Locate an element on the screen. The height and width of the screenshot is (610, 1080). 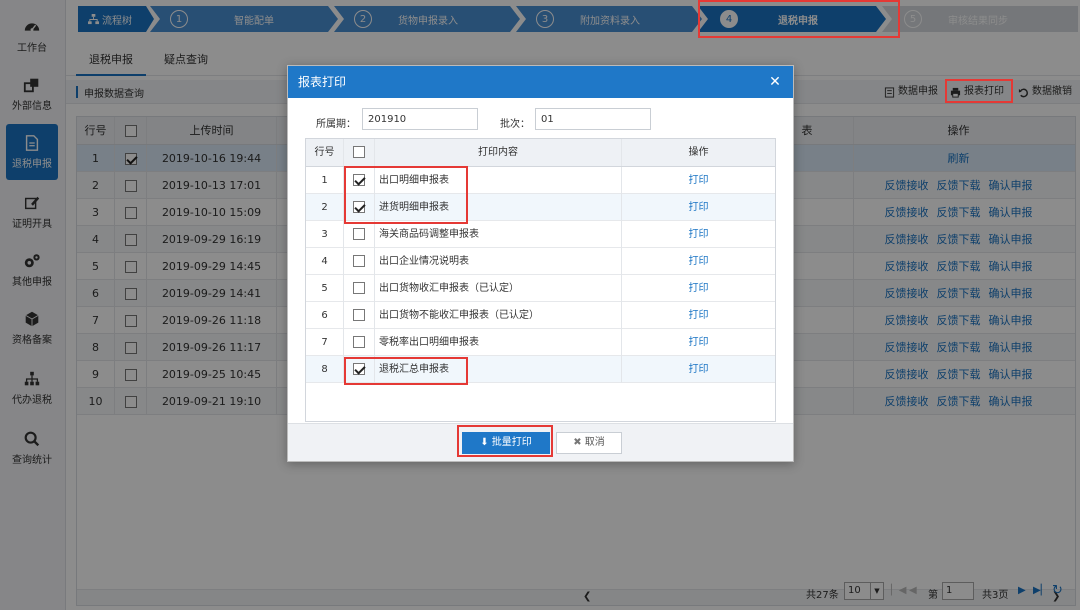
download-icon: ⬇ is located at coordinates (484, 442).